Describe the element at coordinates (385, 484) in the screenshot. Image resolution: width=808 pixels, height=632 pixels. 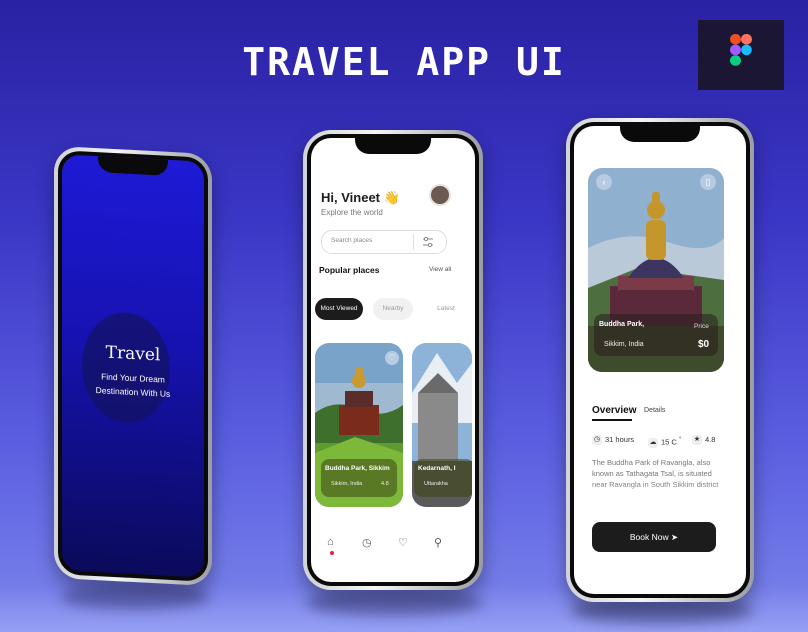
I see `card-rating: 4.8` at that location.